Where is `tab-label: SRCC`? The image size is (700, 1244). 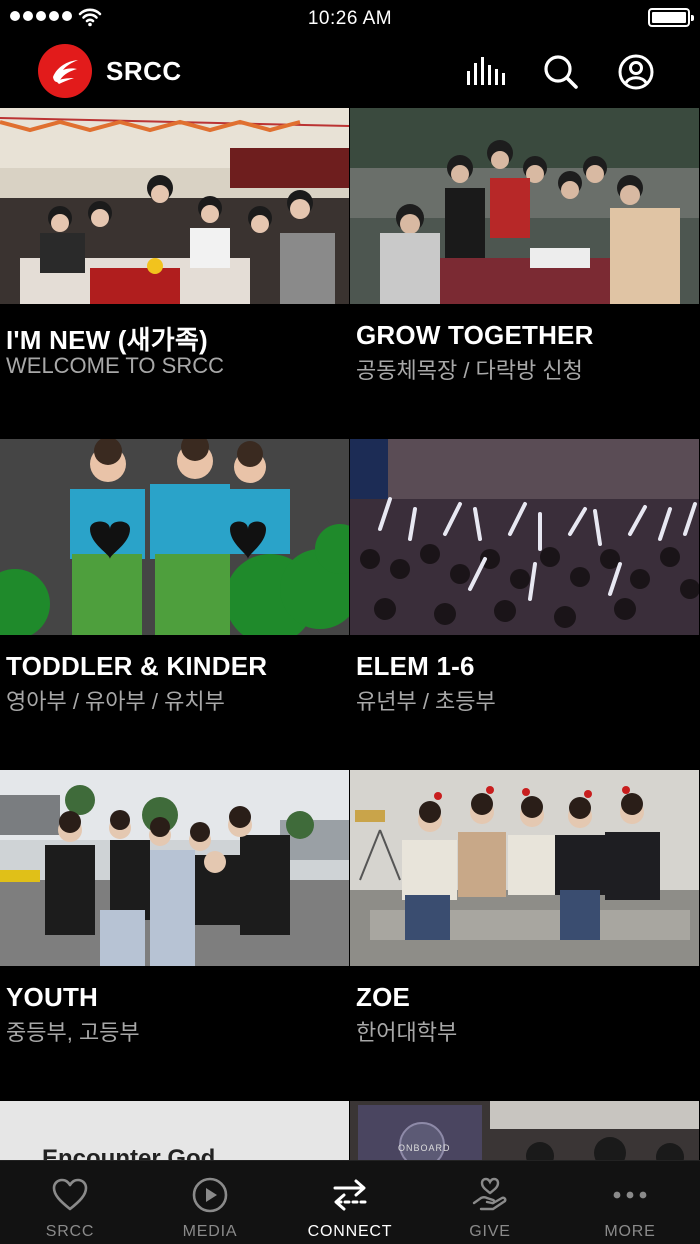
tab-label: SRCC is located at coordinates (70, 1231).